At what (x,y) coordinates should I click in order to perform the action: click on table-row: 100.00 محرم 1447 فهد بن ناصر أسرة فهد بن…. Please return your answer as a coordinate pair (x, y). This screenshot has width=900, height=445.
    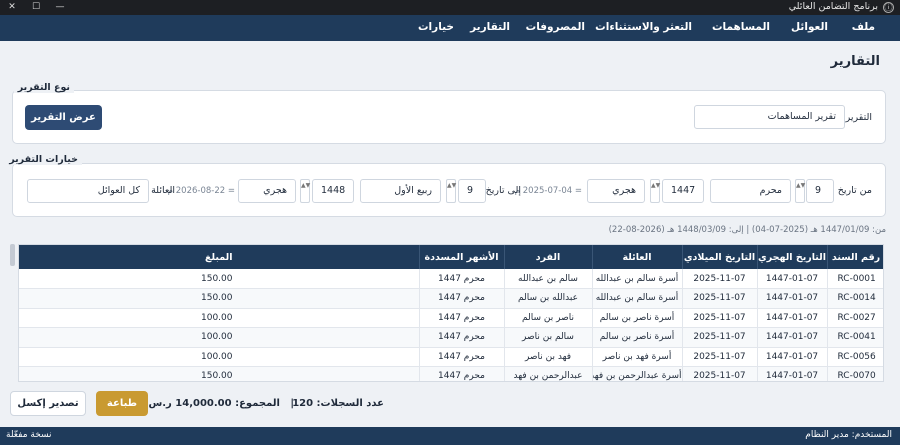
    Looking at the image, I should click on (451, 357).